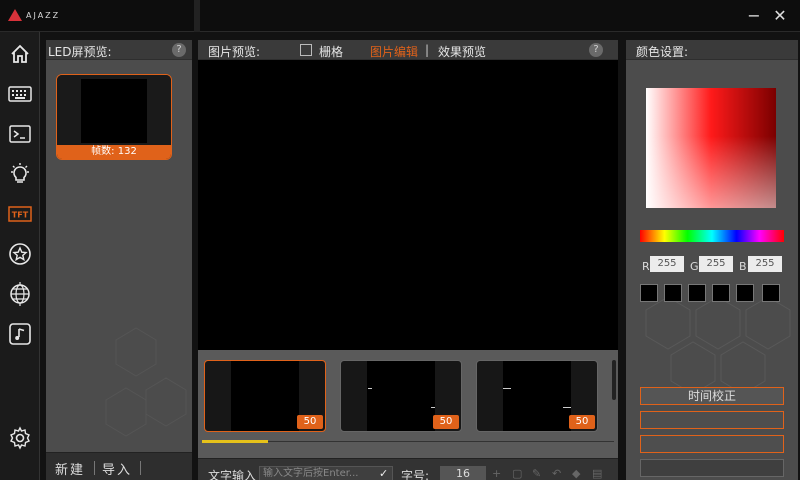 This screenshot has height=480, width=800. What do you see at coordinates (15, 15) in the screenshot?
I see `logo-mark-icon` at bounding box center [15, 15].